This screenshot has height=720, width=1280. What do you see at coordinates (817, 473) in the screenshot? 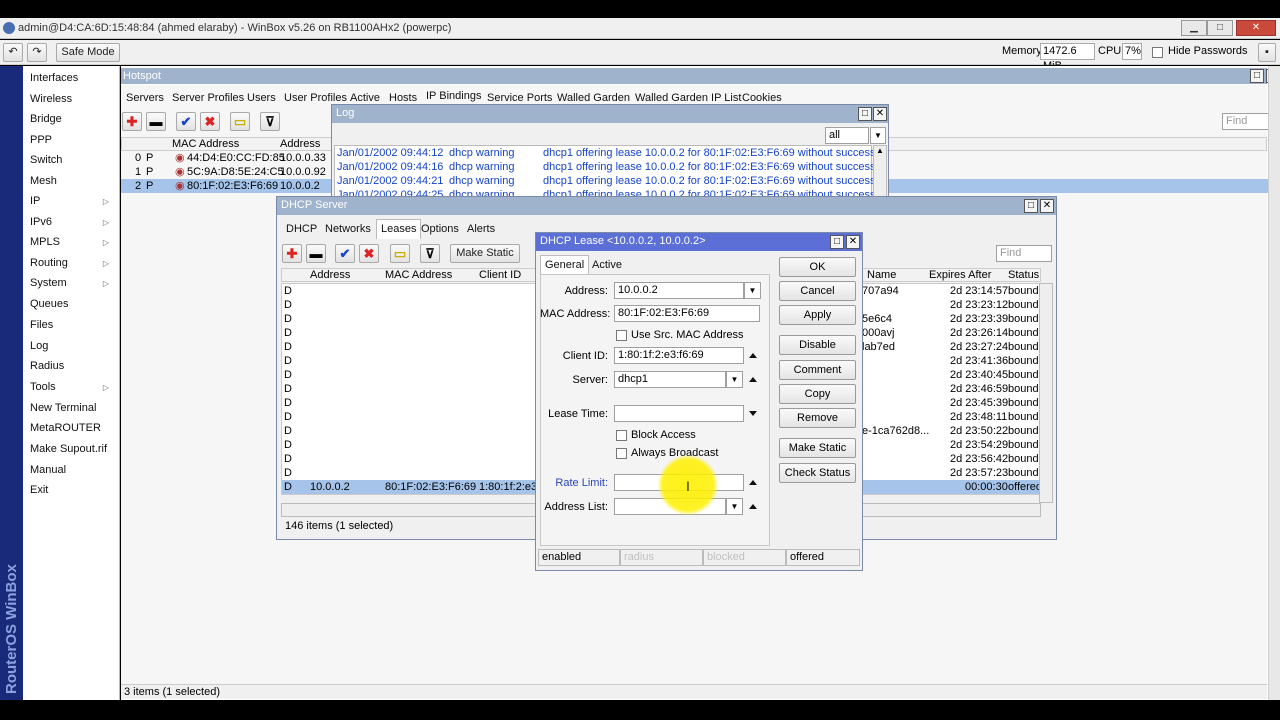
I see `check-status-button: Check Status` at bounding box center [817, 473].